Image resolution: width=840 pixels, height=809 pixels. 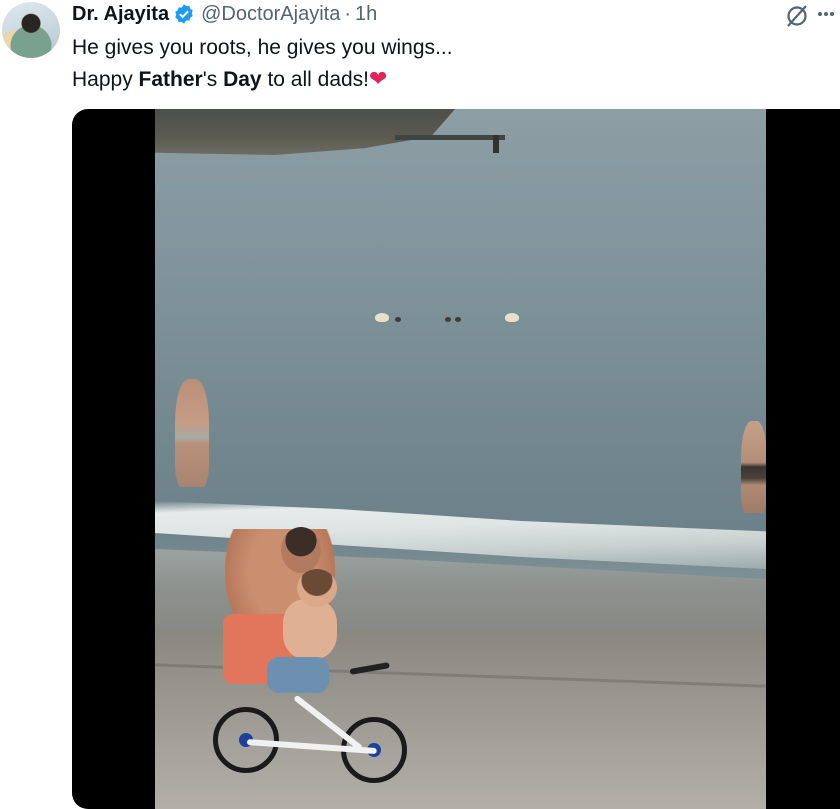 I want to click on more-options-icon, so click(x=829, y=14).